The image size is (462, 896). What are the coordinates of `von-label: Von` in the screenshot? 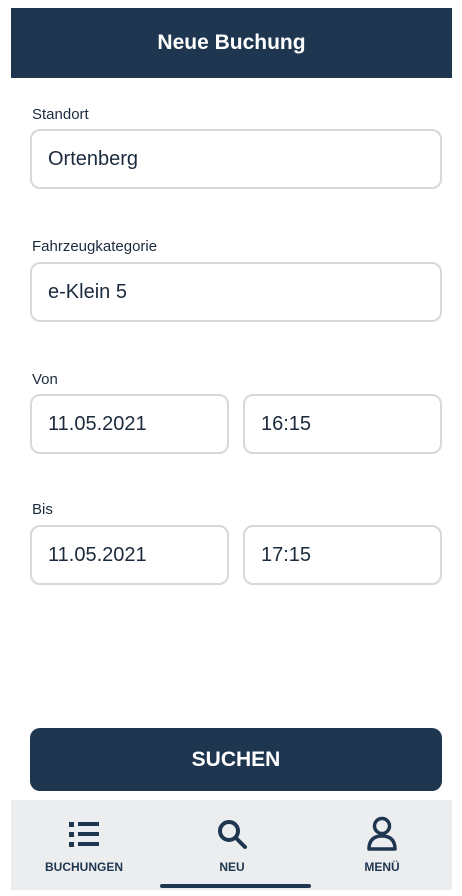 It's located at (45, 379).